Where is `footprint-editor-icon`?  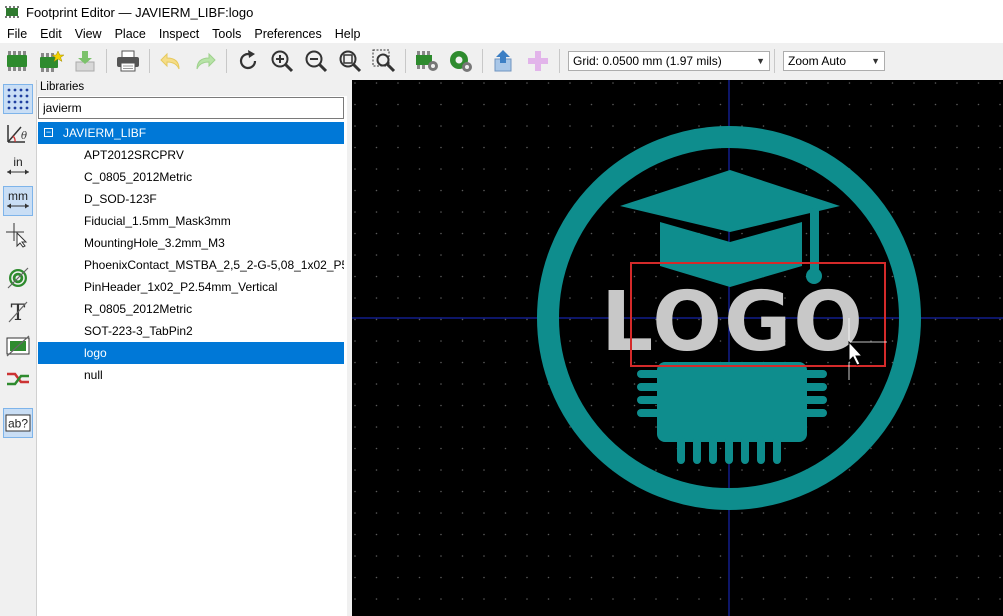
footprint-editor-icon is located at coordinates (12, 12).